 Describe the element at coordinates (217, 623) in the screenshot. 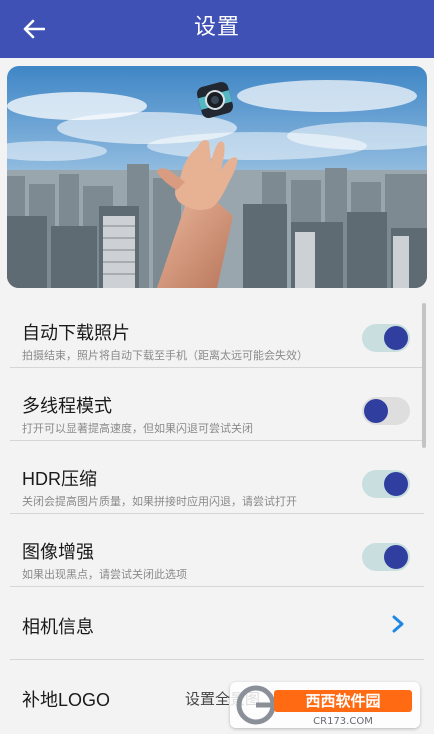

I see `setting-camera-info: 相机信息` at that location.